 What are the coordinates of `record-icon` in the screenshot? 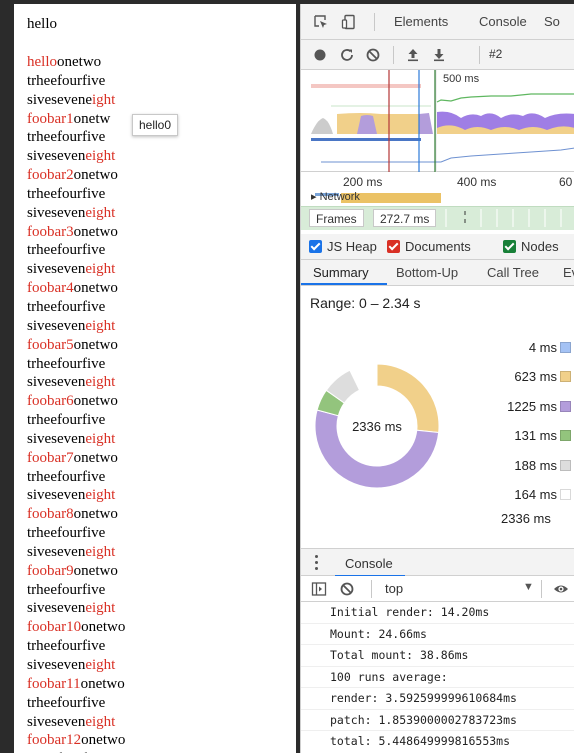 It's located at (320, 55).